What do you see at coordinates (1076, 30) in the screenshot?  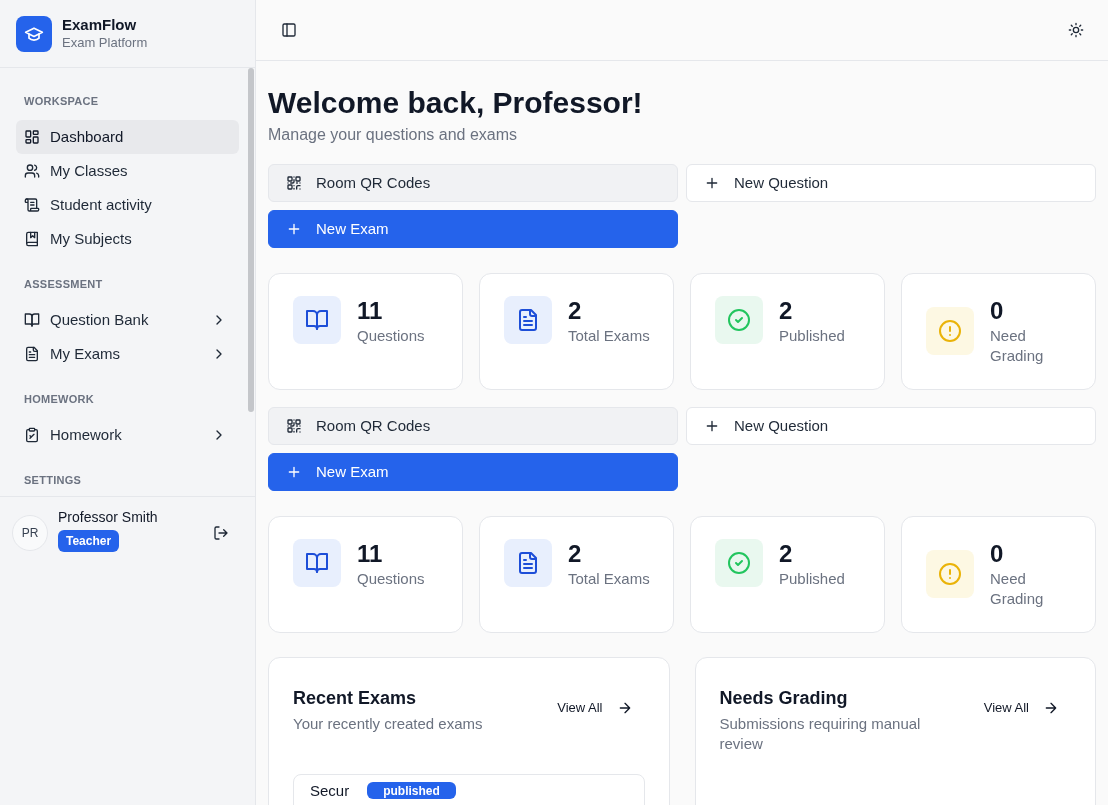 I see `sun-icon` at bounding box center [1076, 30].